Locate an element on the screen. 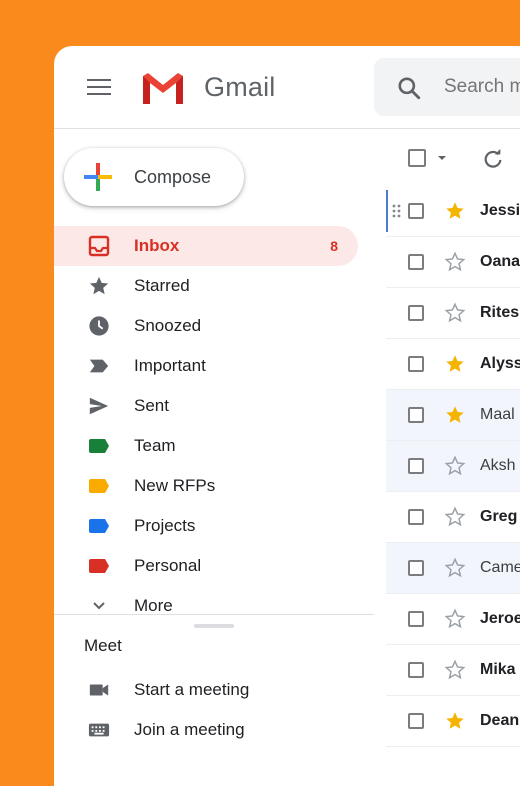  message-row: Jeroe is located at coordinates (453, 619).